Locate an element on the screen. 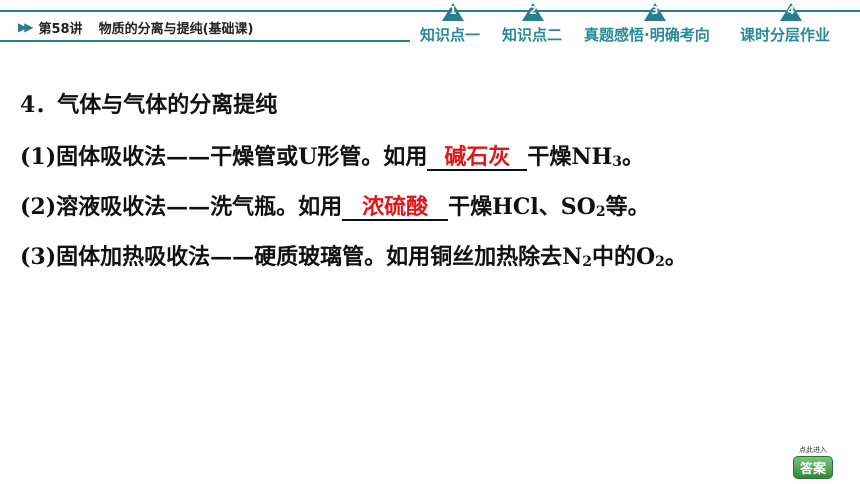  answer-label: 答案 is located at coordinates (812, 467).